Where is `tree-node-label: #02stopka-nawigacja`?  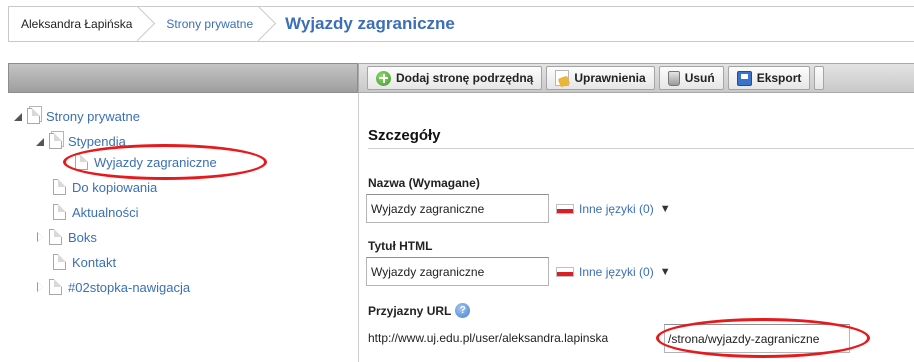 tree-node-label: #02stopka-nawigacja is located at coordinates (129, 287).